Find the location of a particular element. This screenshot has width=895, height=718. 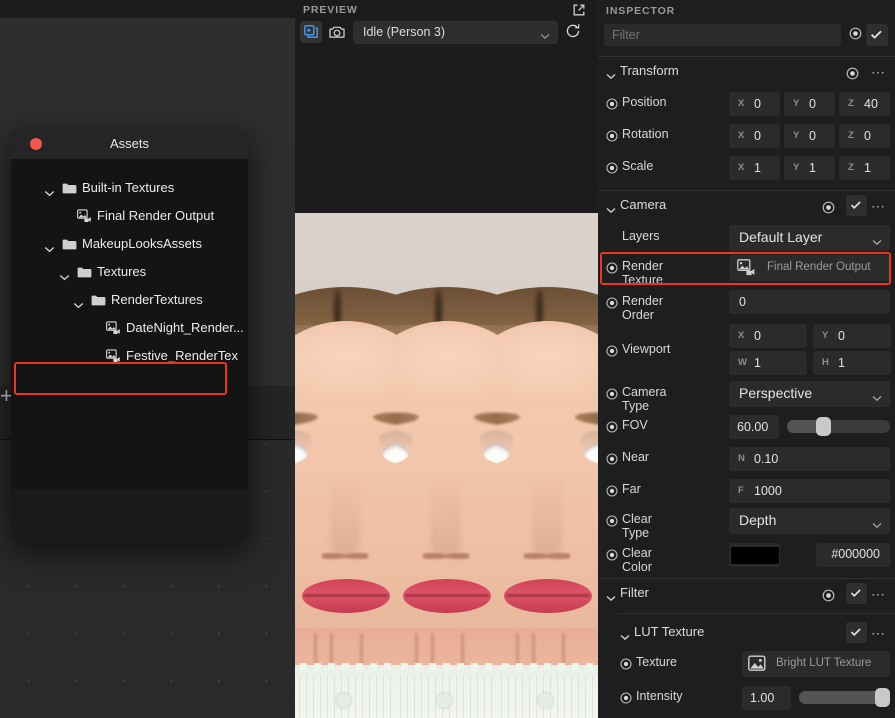

intensity-slider-knob is located at coordinates (882, 697).